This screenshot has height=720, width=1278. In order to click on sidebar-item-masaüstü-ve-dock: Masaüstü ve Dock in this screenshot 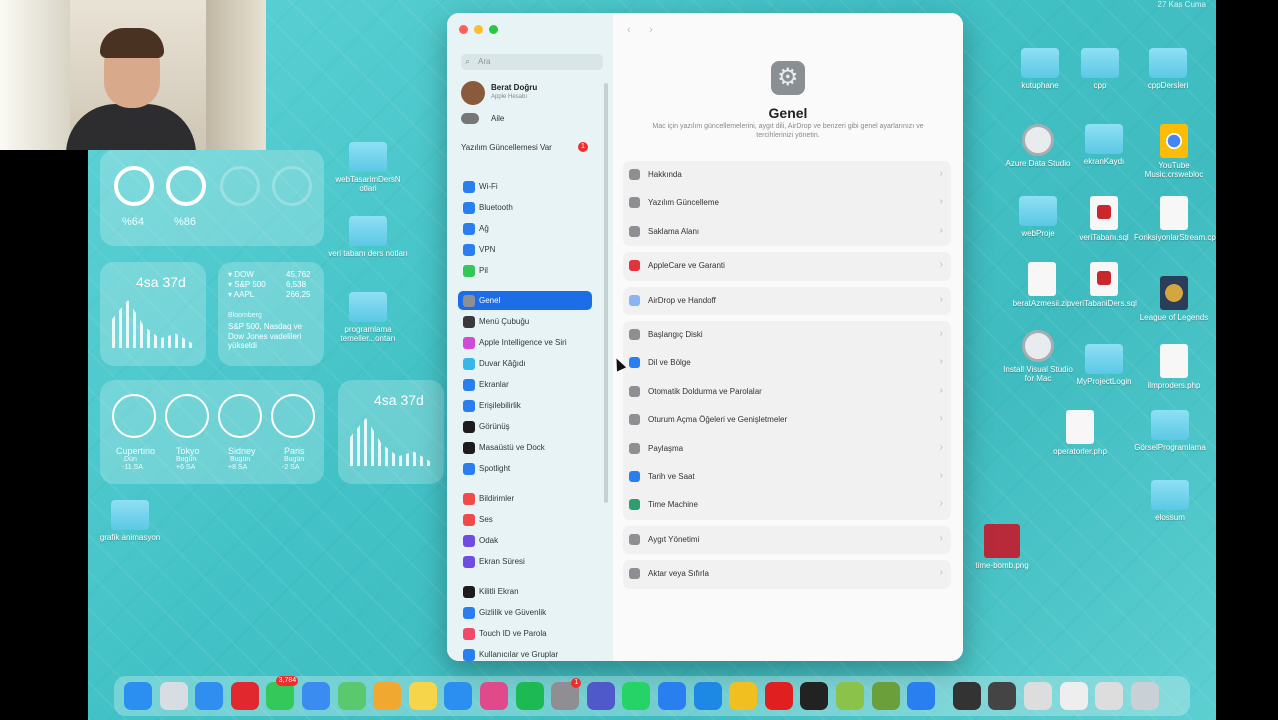, I will do `click(525, 447)`.